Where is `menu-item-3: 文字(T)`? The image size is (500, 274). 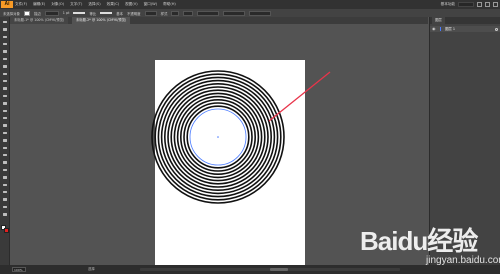 menu-item-3: 文字(T) is located at coordinates (76, 4).